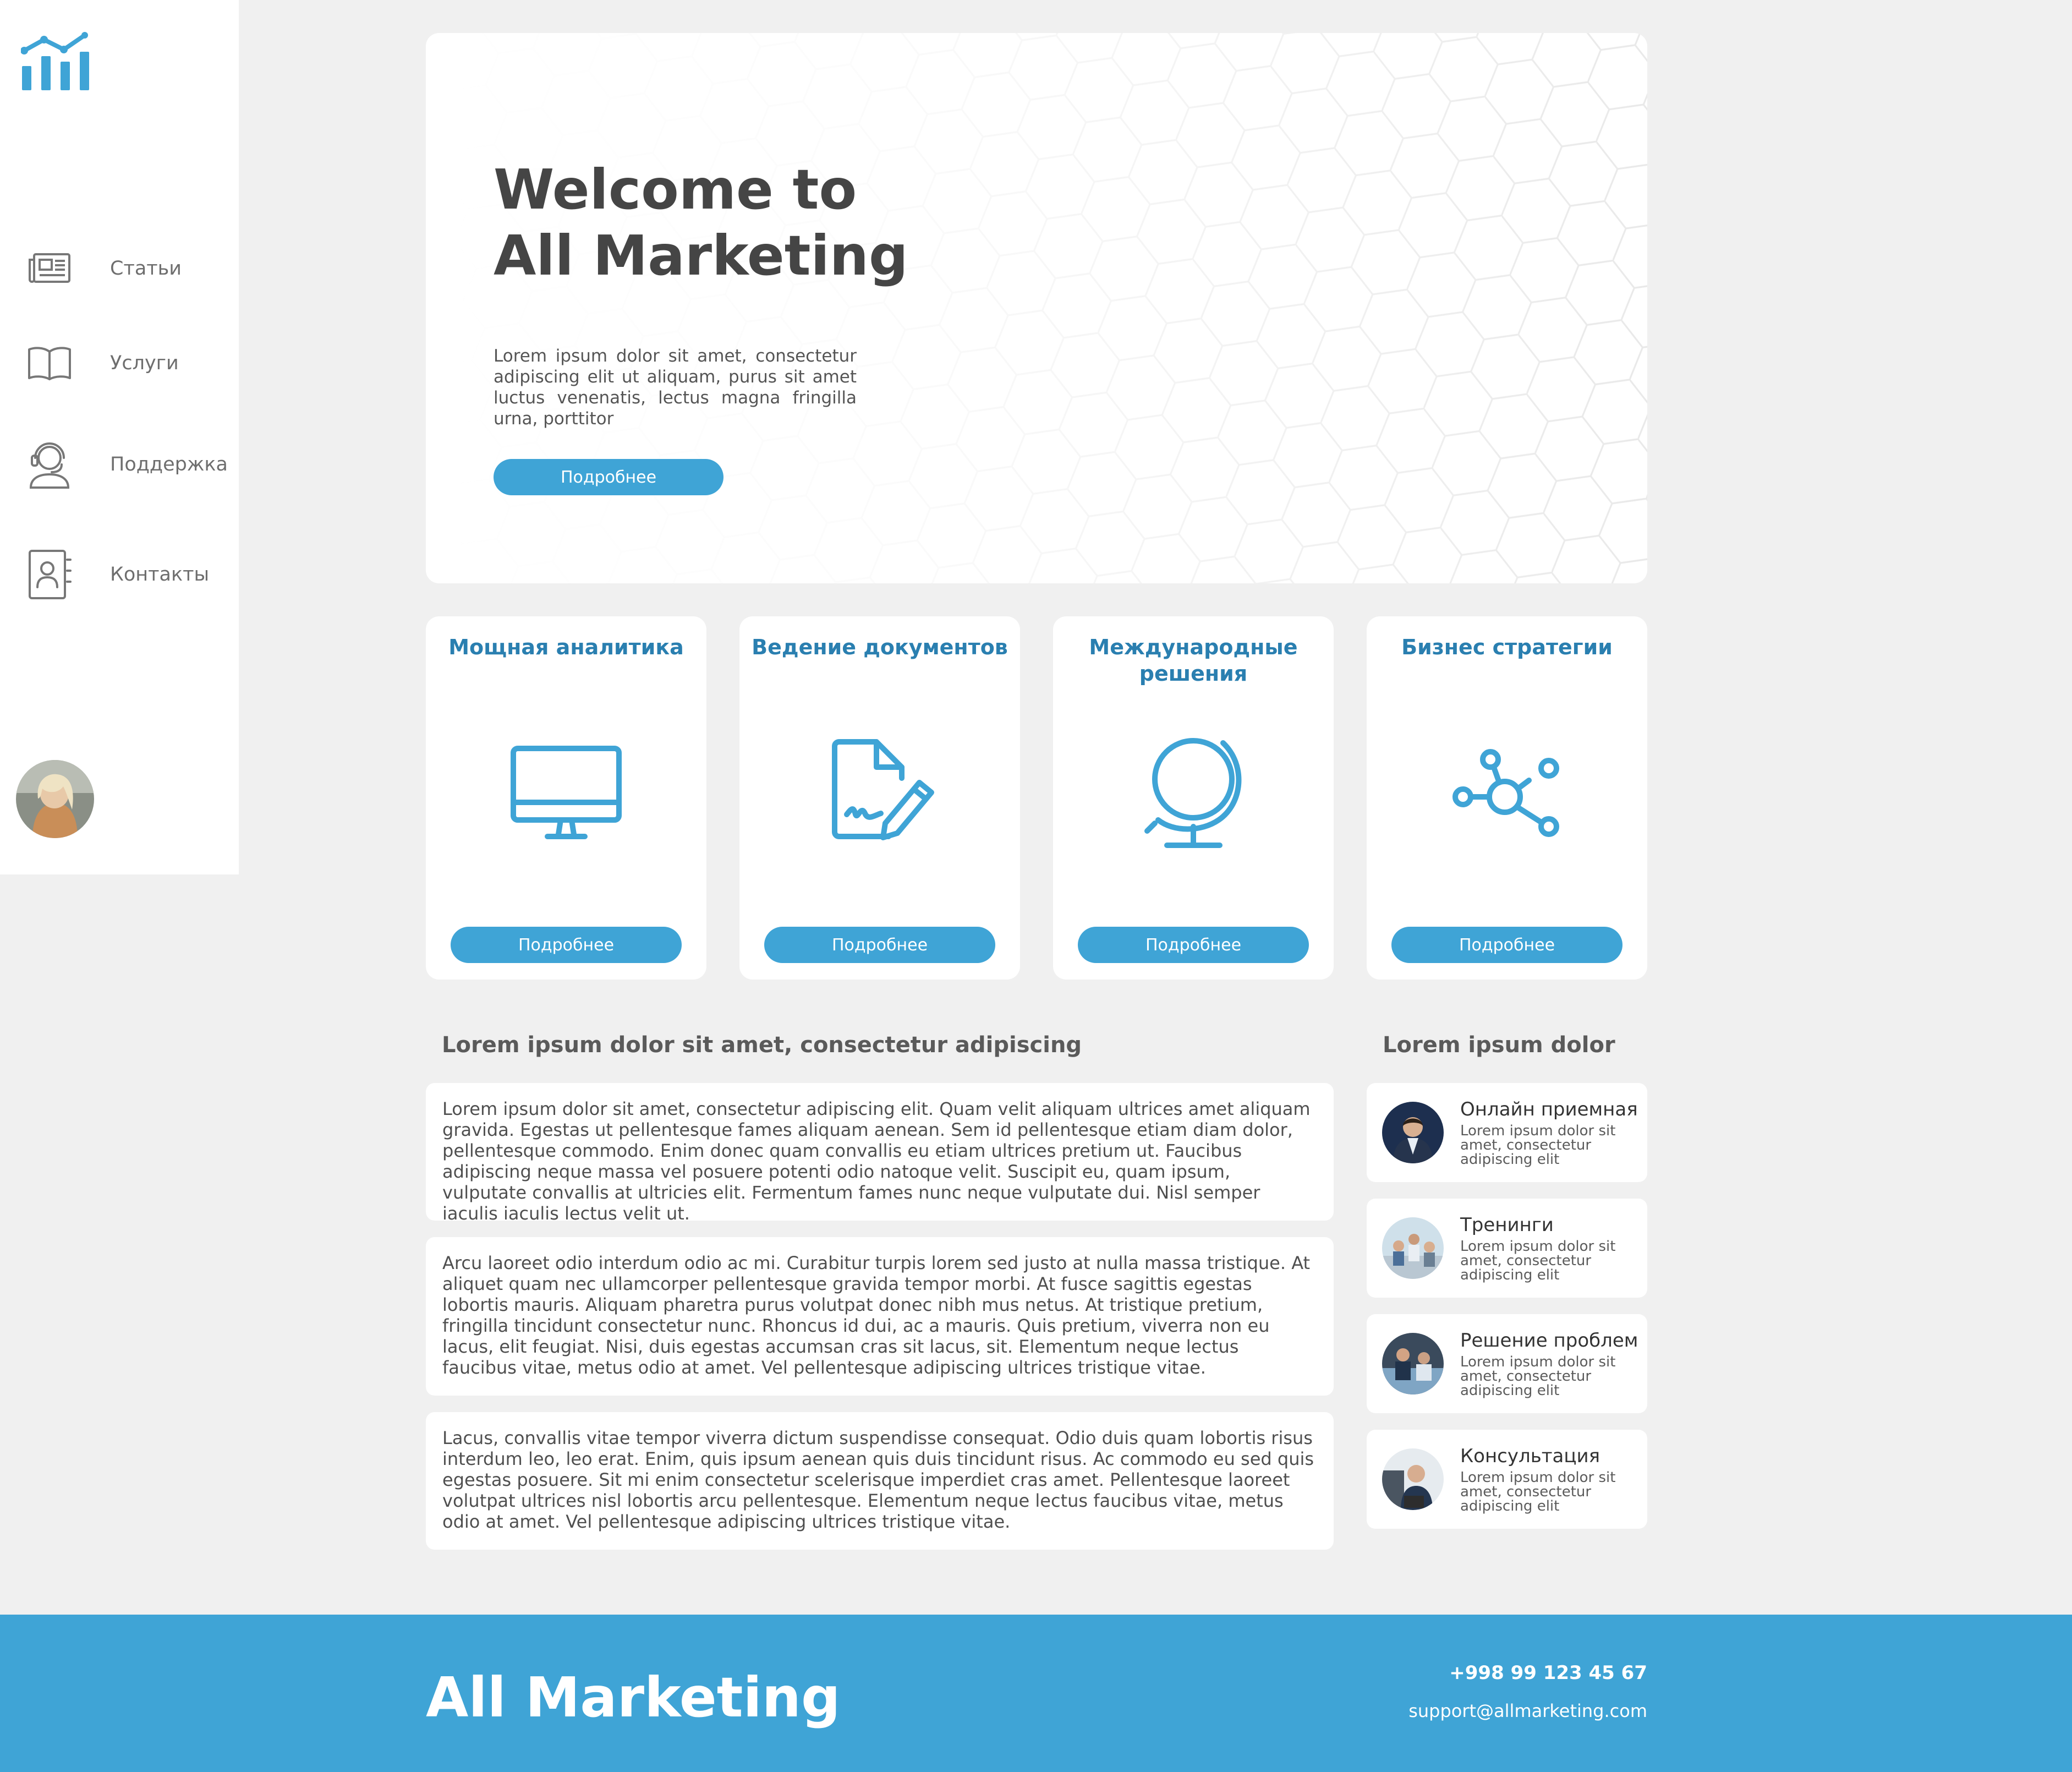 Image resolution: width=2072 pixels, height=1772 pixels. Describe the element at coordinates (879, 792) in the screenshot. I see `document-signature-icon` at that location.